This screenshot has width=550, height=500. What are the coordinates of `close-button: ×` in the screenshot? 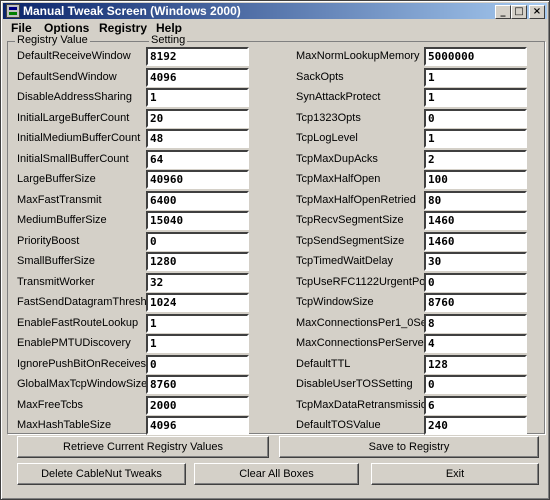 It's located at (537, 12).